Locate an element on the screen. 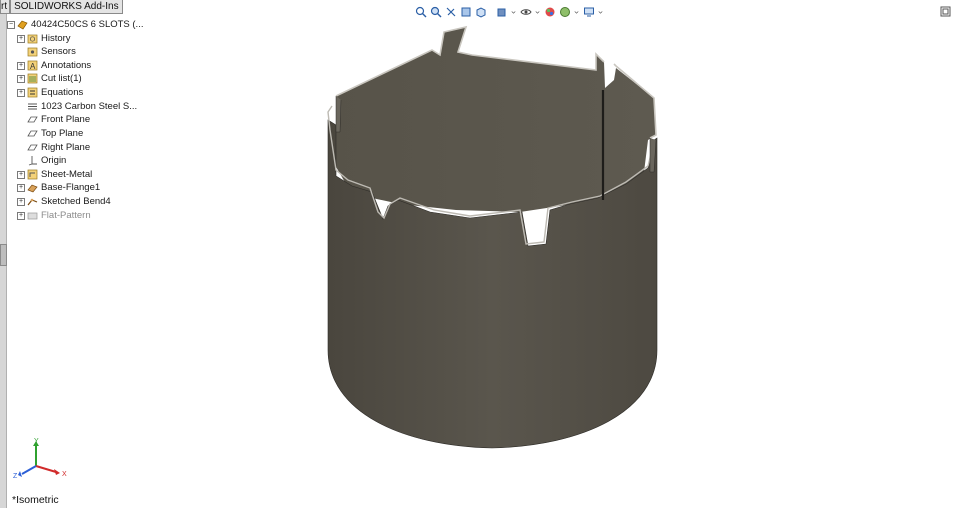 The width and height of the screenshot is (960, 508). history-folder-icon is located at coordinates (32, 38).